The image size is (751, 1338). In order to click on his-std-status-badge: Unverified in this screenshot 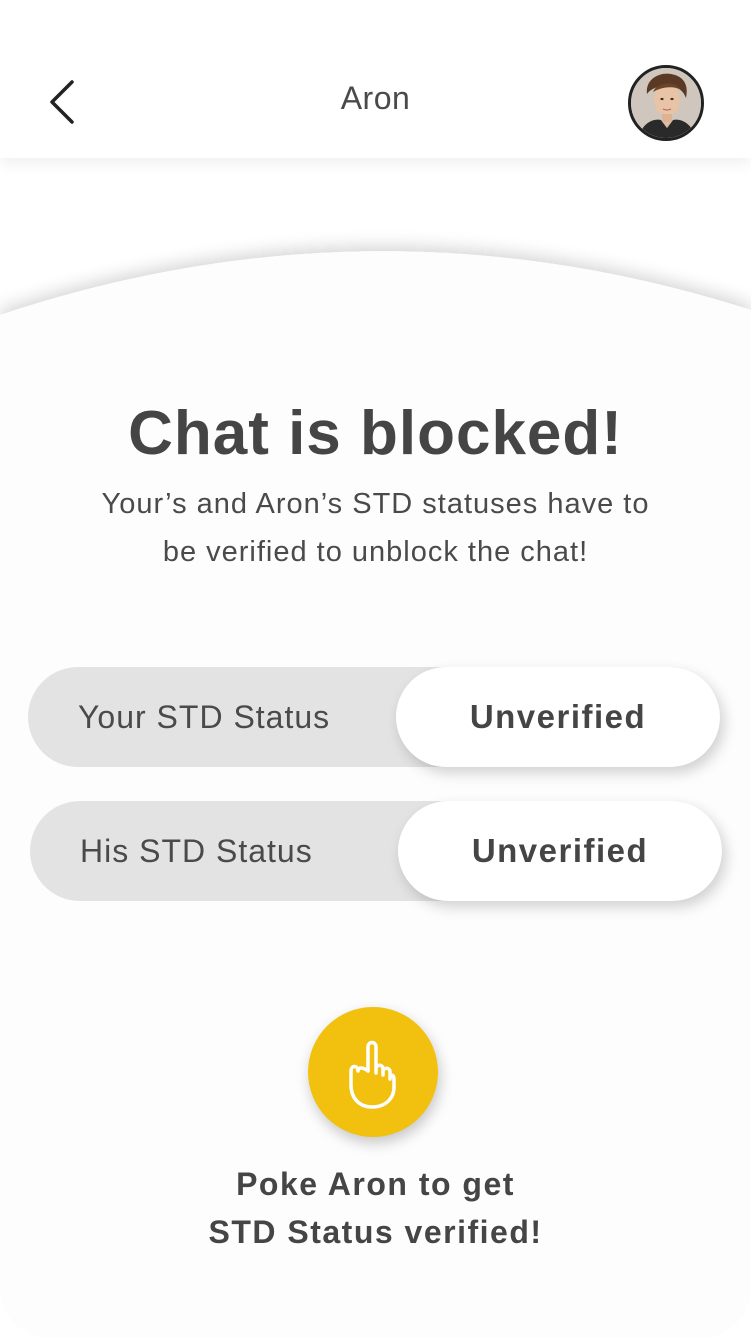, I will do `click(560, 851)`.